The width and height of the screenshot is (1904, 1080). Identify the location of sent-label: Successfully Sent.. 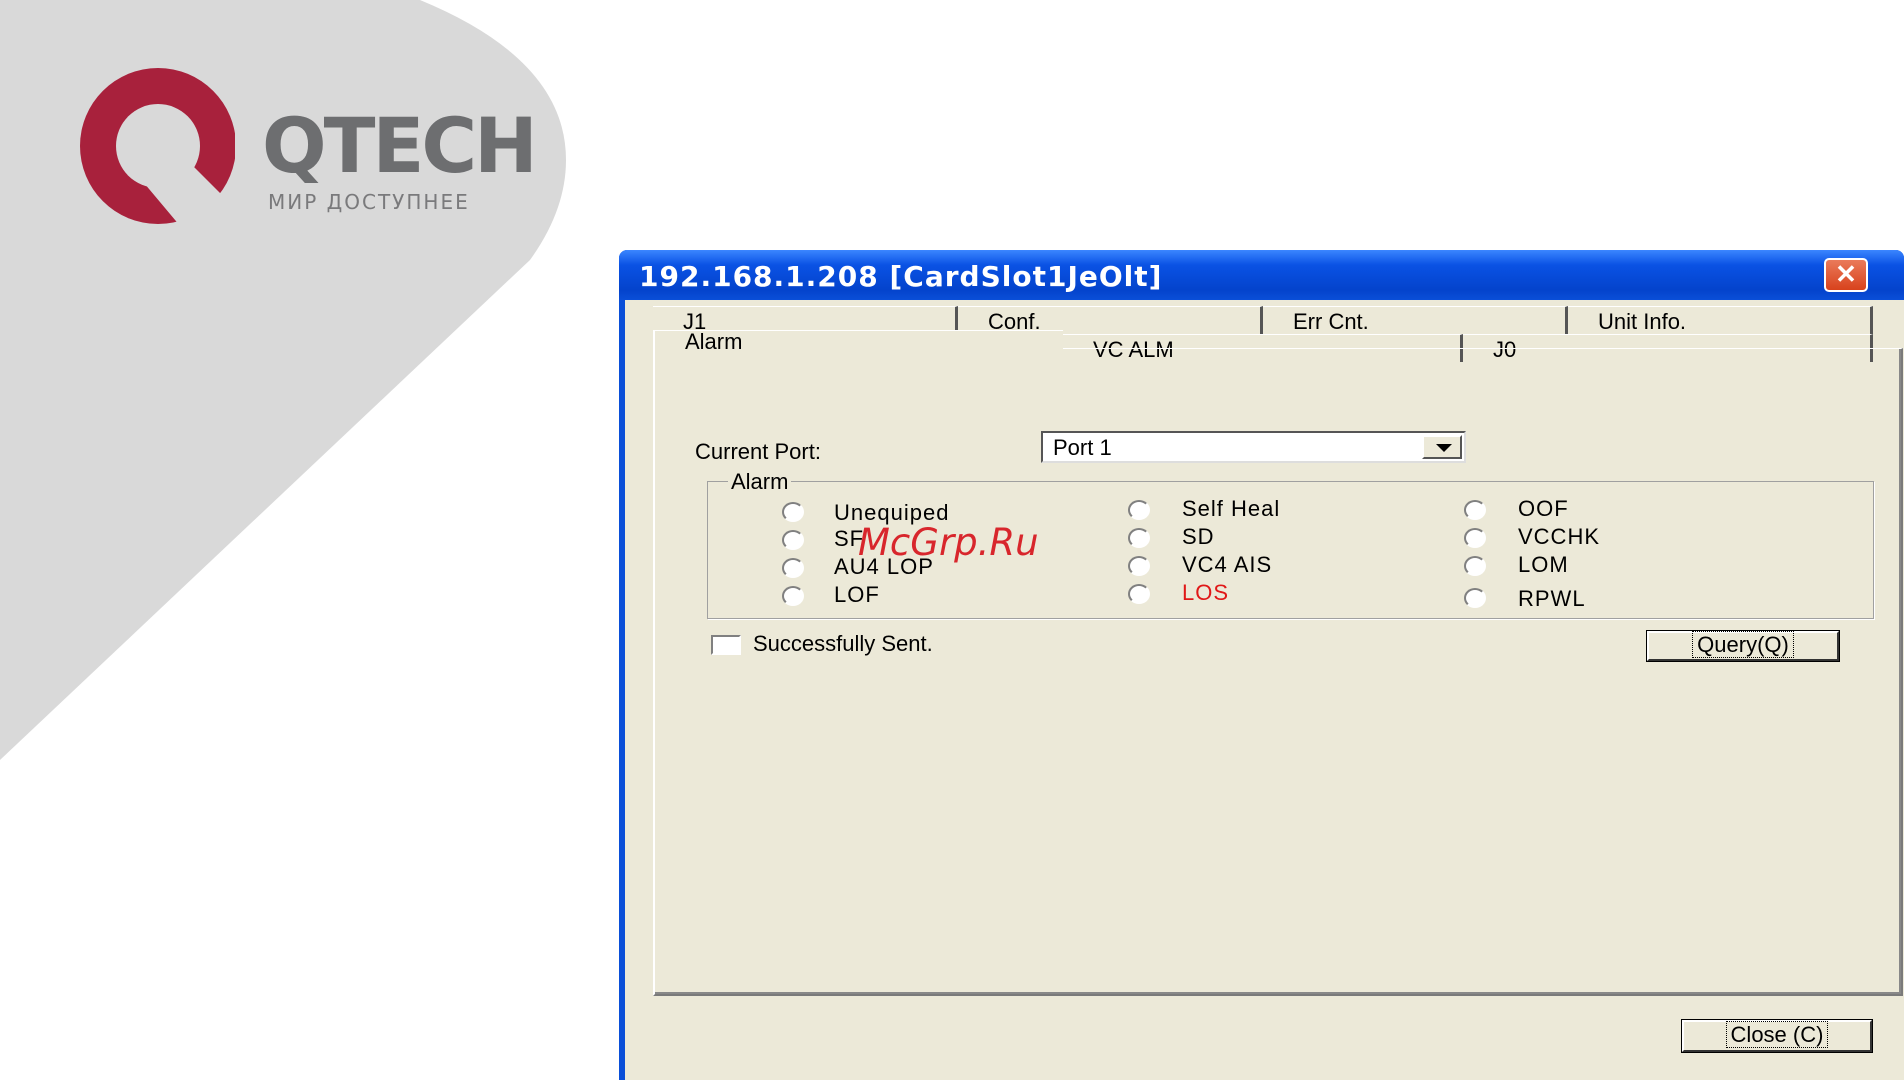
(843, 643).